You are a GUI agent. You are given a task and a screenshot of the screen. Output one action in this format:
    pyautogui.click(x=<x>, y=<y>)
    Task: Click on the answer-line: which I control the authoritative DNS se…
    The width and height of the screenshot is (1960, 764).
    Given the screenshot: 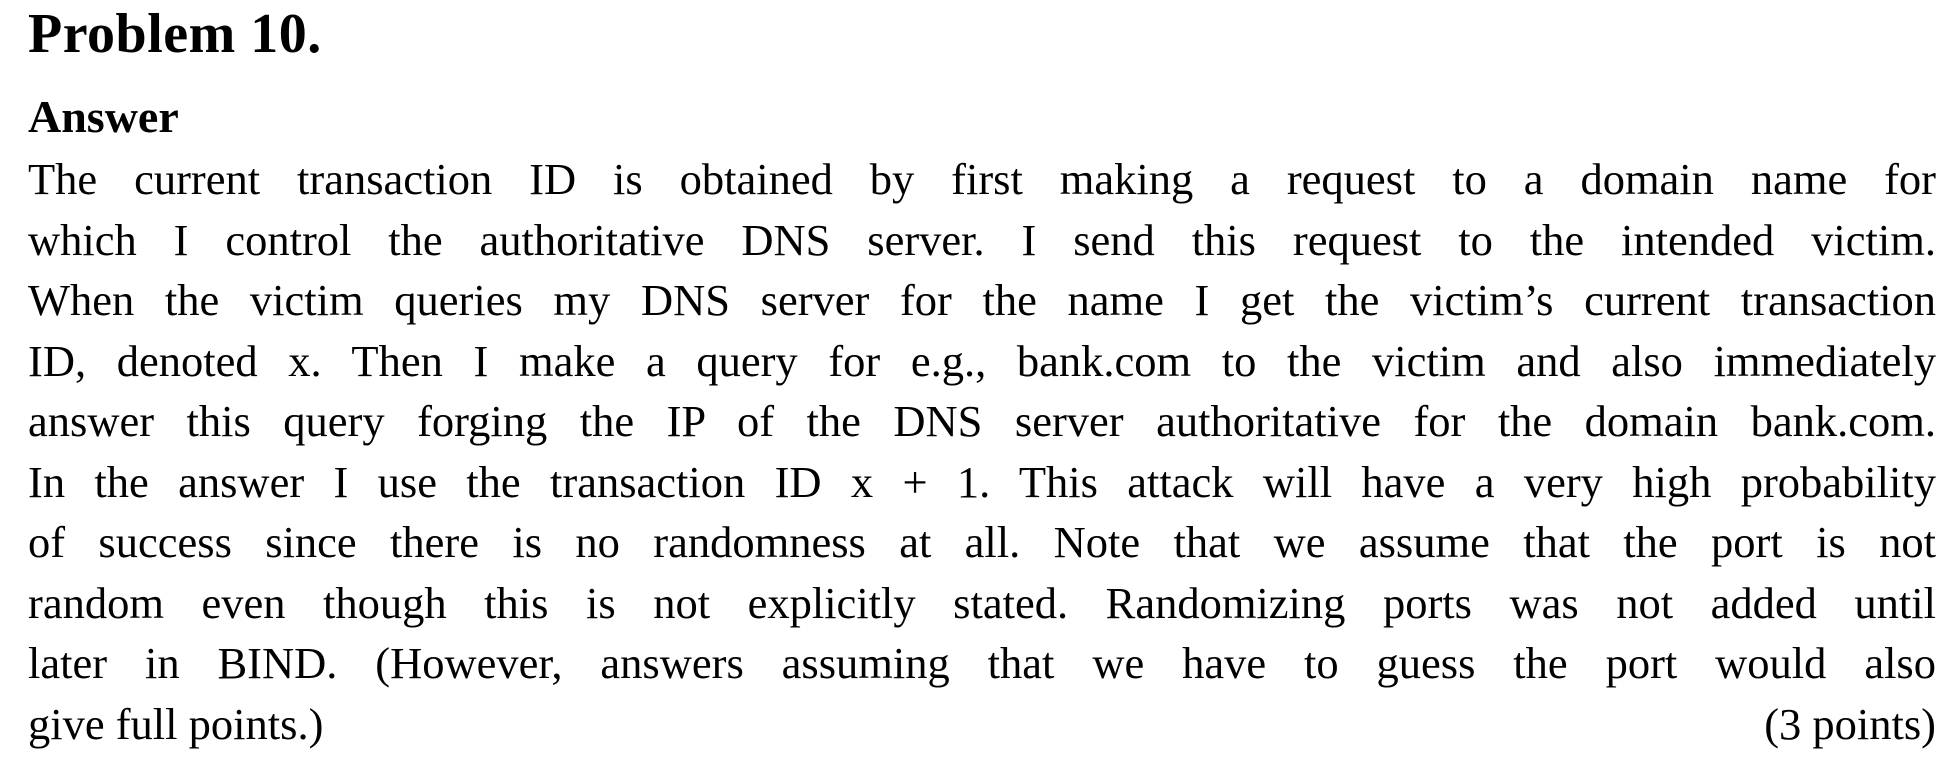 What is the action you would take?
    pyautogui.click(x=982, y=239)
    